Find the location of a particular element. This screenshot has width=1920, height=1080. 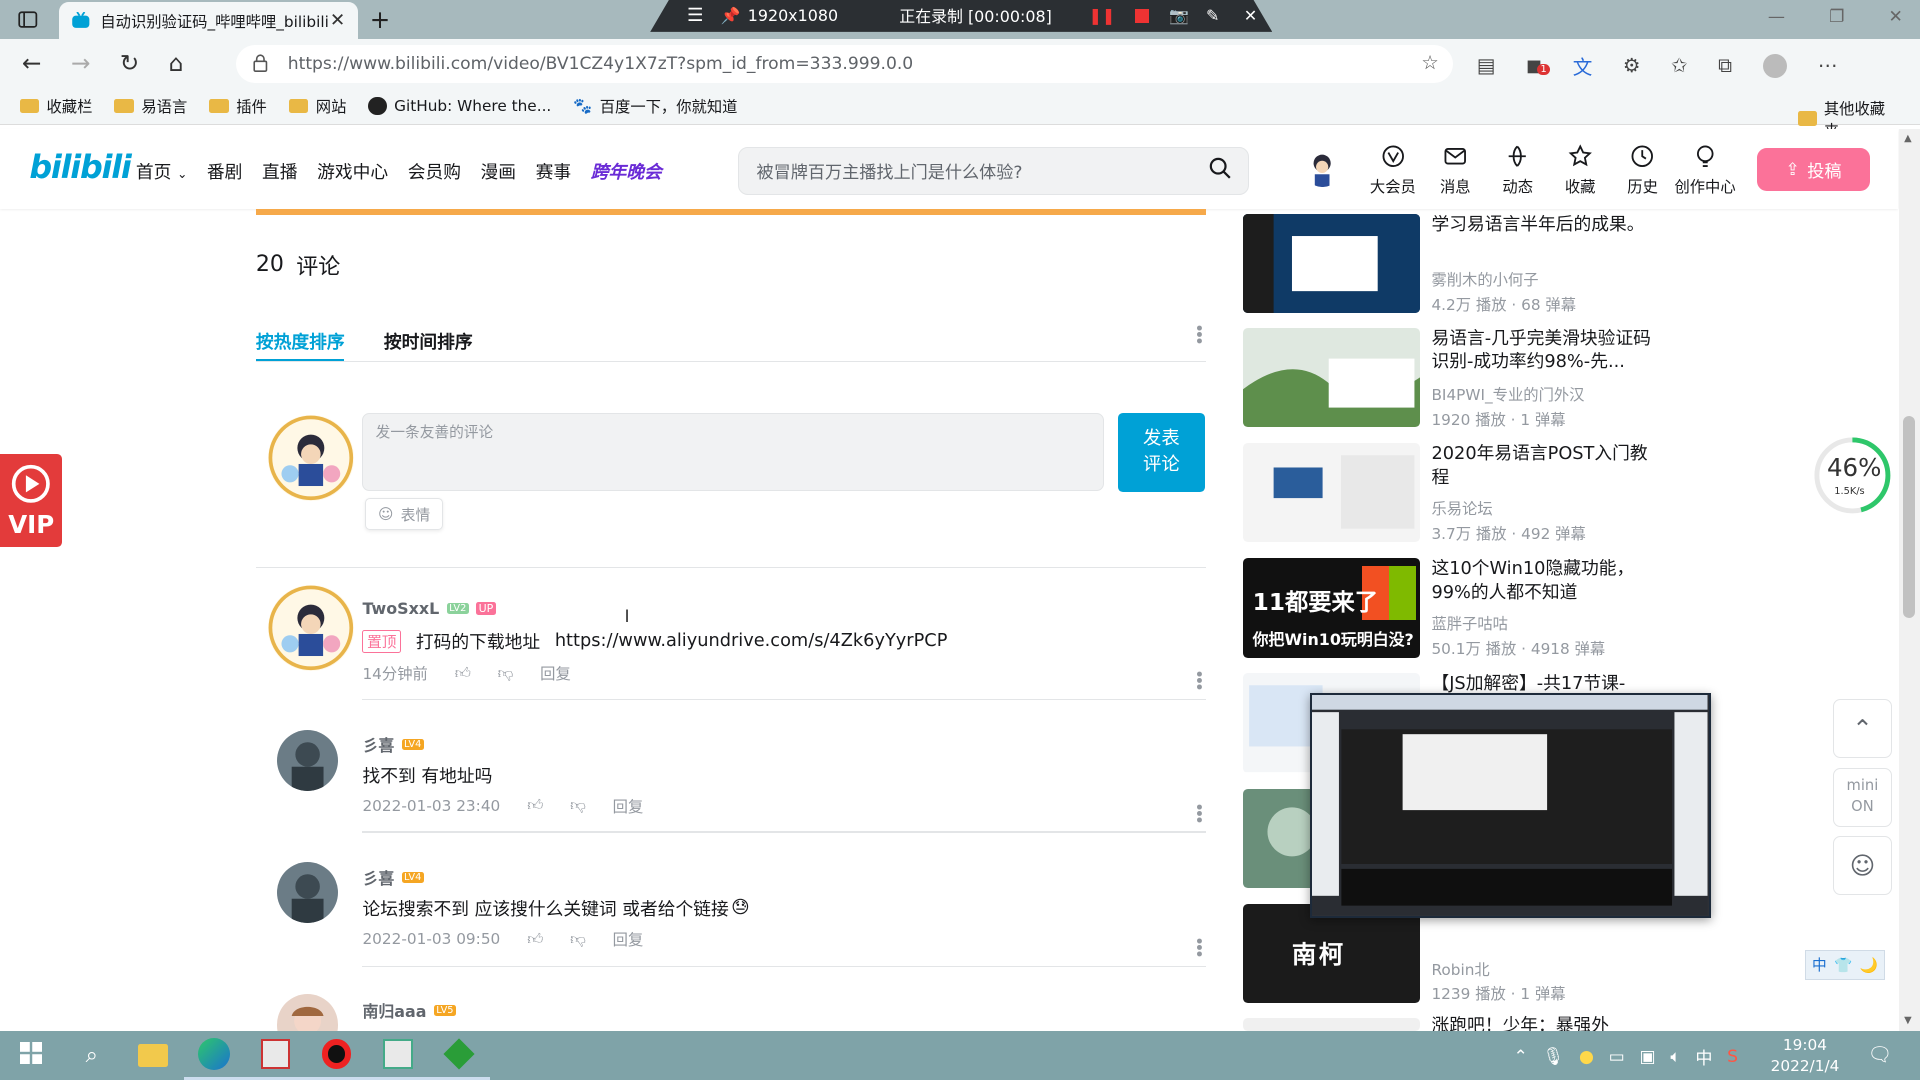

notification-icon: 🗨︎ is located at coordinates (1879, 1054).